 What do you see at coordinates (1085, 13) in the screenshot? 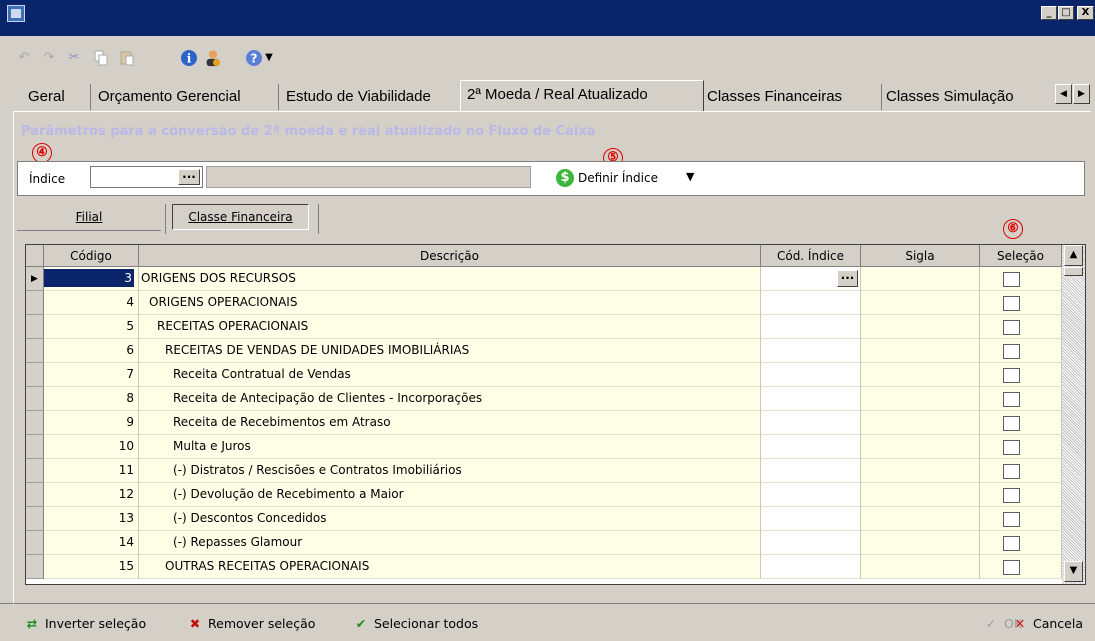
I see `close-button: X` at bounding box center [1085, 13].